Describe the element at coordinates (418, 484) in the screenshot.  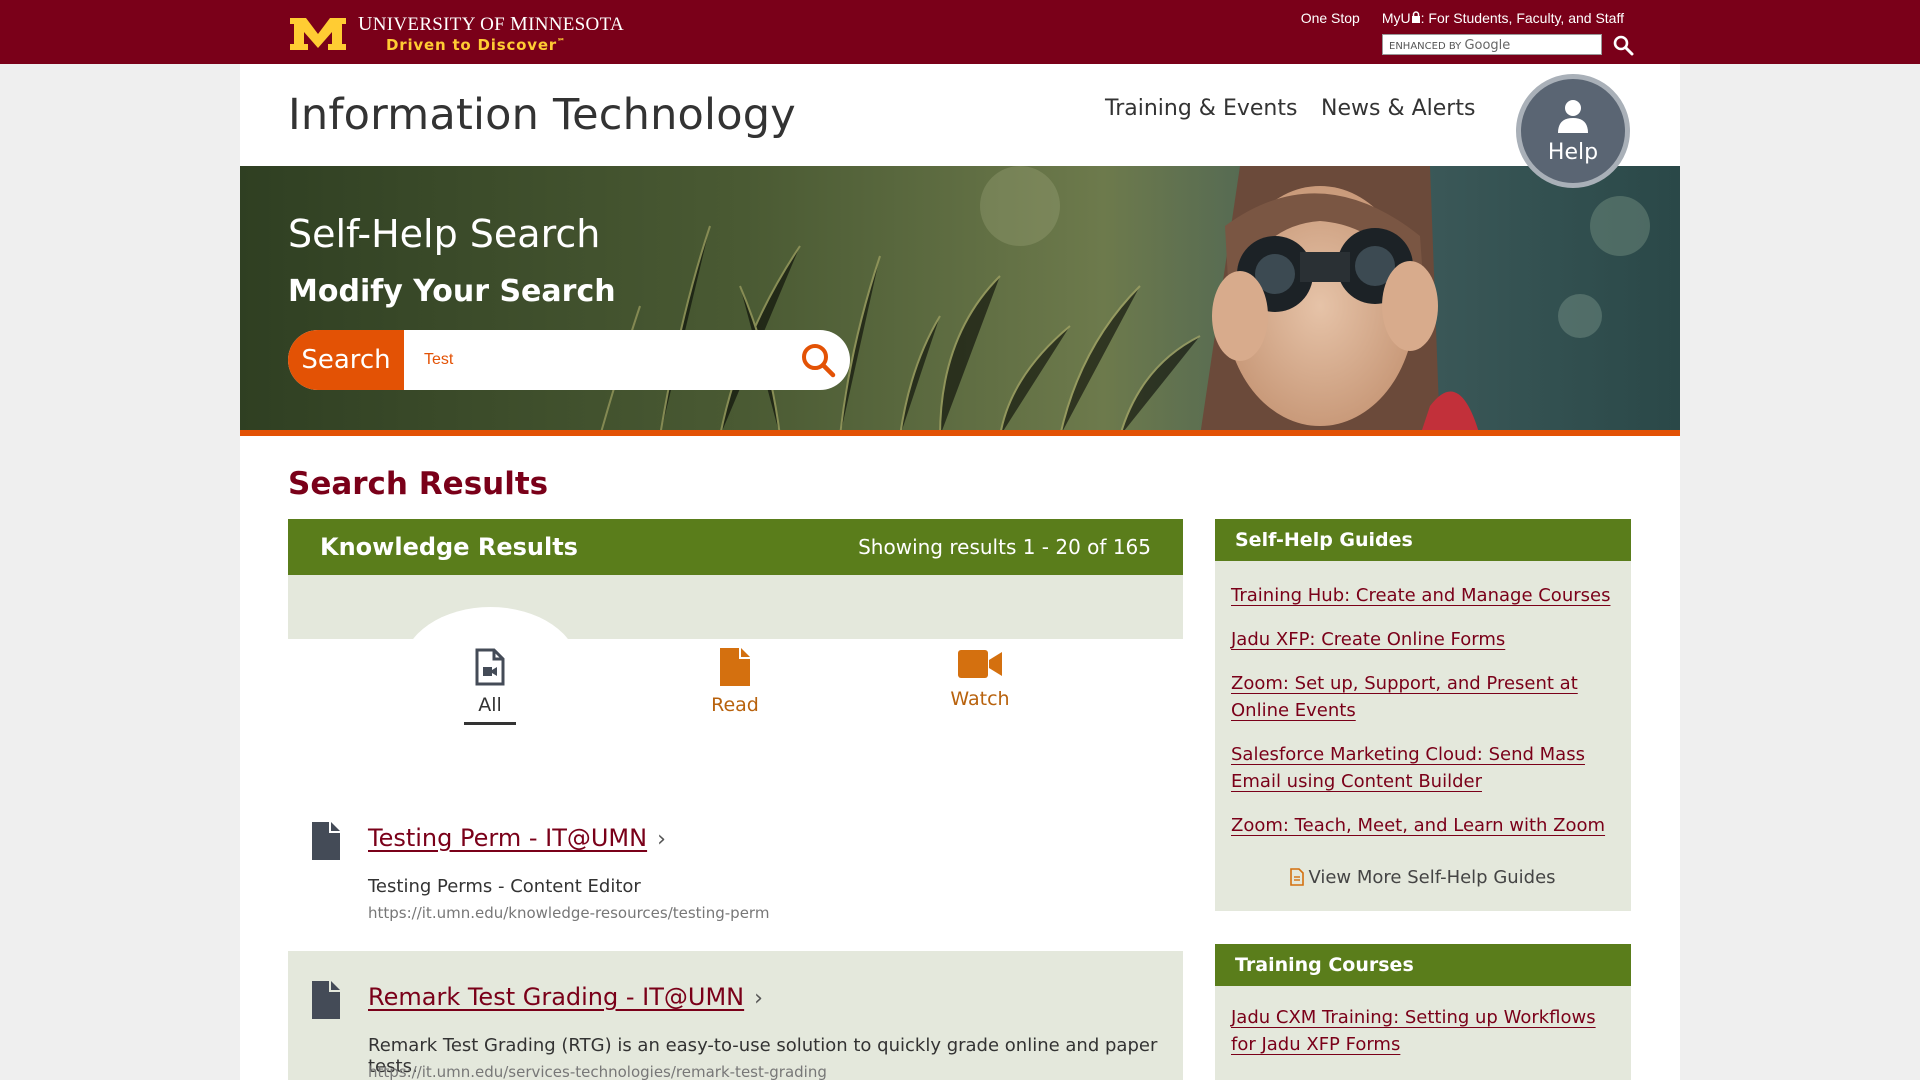
I see `search-results-heading: Search Results` at that location.